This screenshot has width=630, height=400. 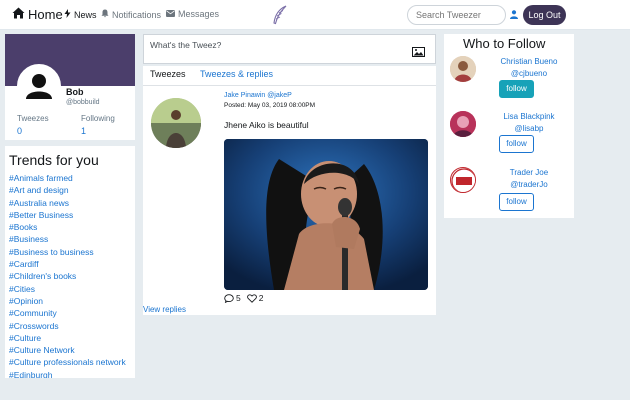 What do you see at coordinates (243, 298) in the screenshot?
I see `tweet-actions: 5 2` at bounding box center [243, 298].